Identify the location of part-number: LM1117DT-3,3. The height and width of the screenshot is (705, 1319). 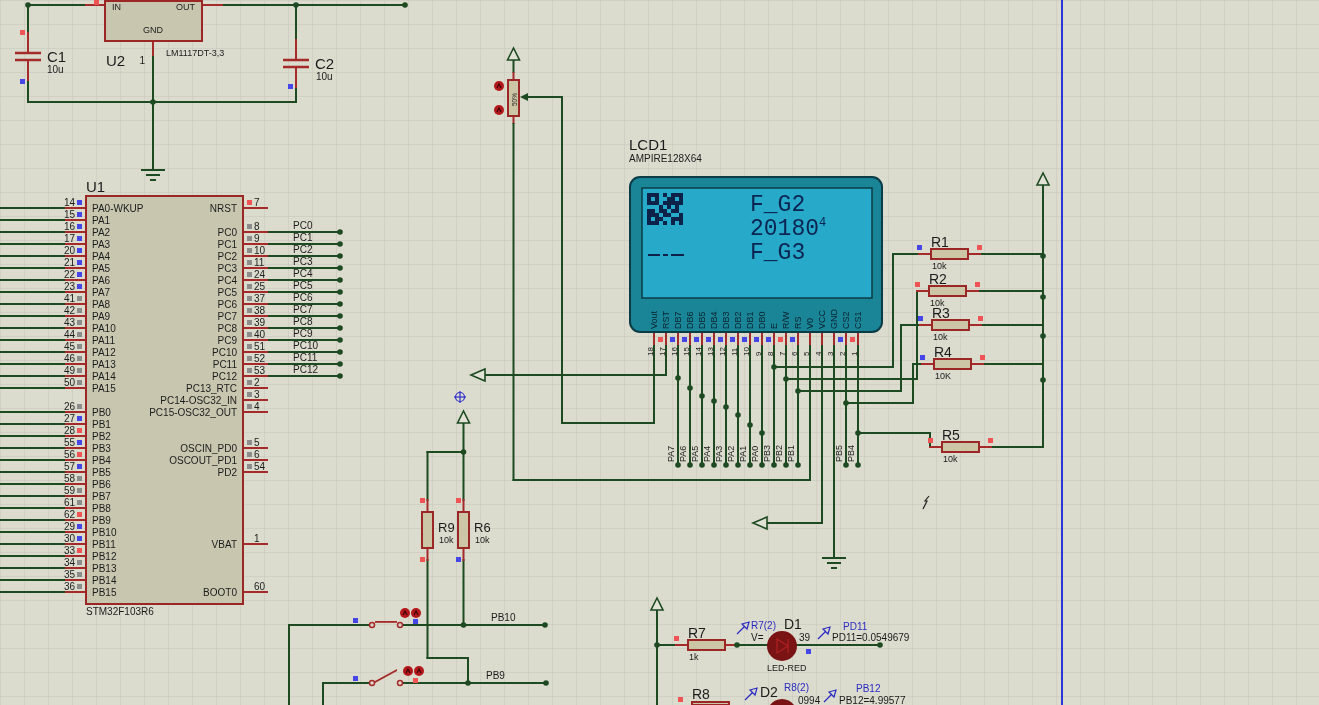
(195, 53).